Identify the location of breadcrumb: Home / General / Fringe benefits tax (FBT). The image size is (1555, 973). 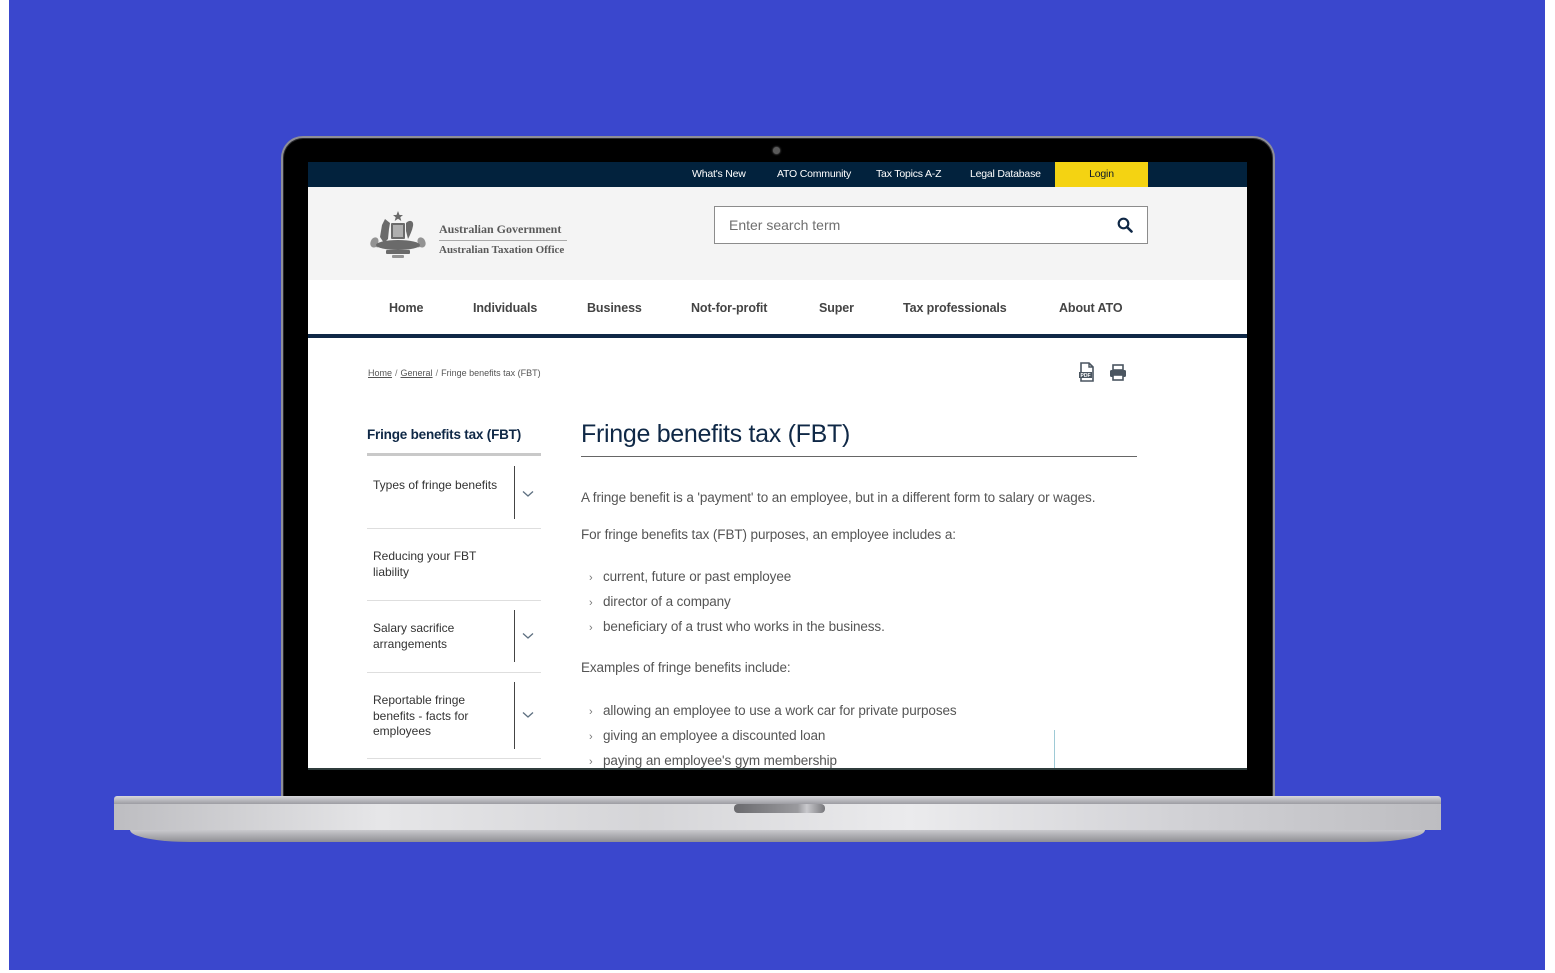
(454, 373).